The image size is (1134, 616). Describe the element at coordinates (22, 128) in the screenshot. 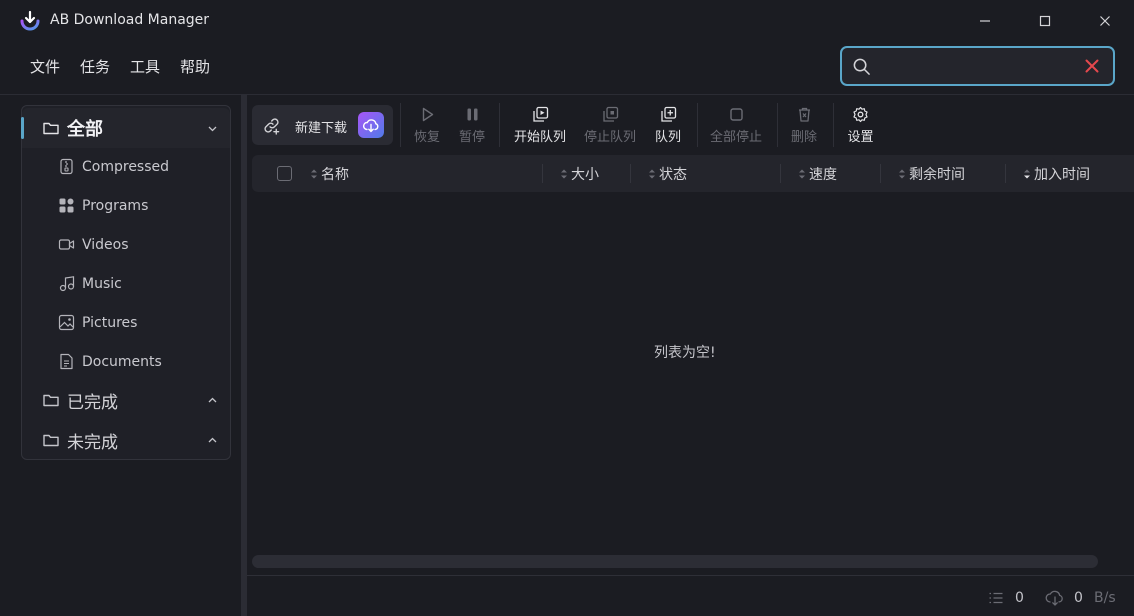

I see `active-indicator` at that location.